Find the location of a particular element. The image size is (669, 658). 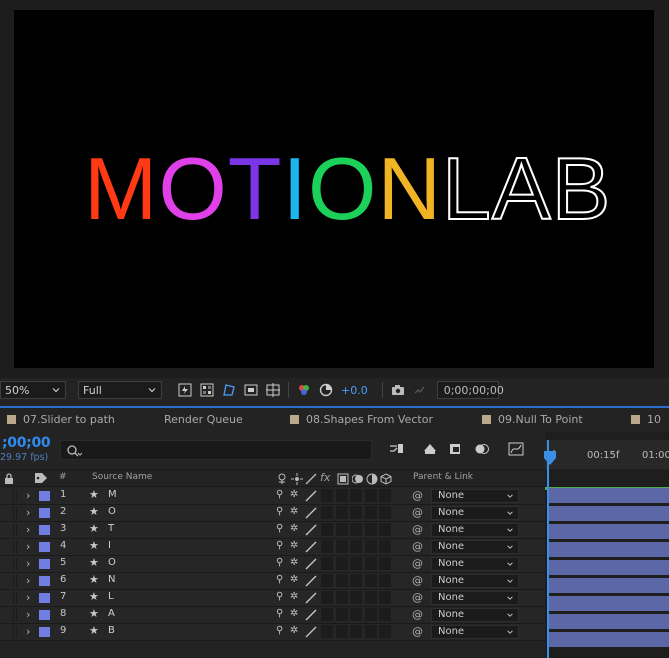

tab-10: 10 is located at coordinates (650, 419).